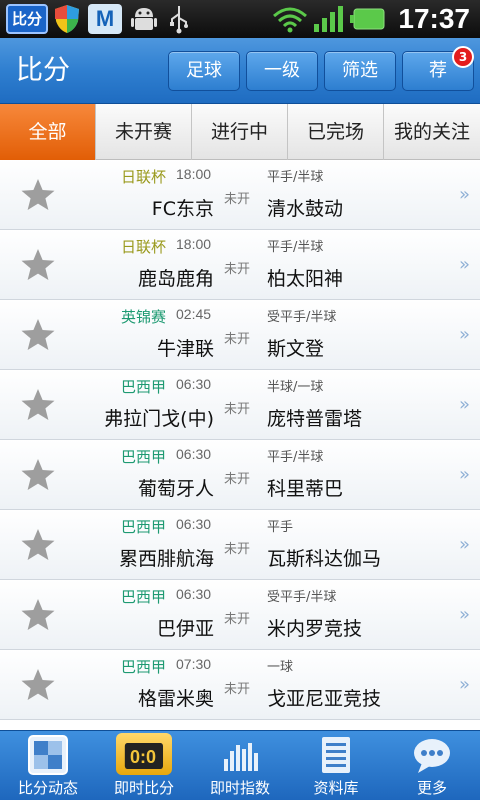 The width and height of the screenshot is (480, 800). What do you see at coordinates (305, 489) in the screenshot?
I see `away-team: 科里蒂巴` at bounding box center [305, 489].